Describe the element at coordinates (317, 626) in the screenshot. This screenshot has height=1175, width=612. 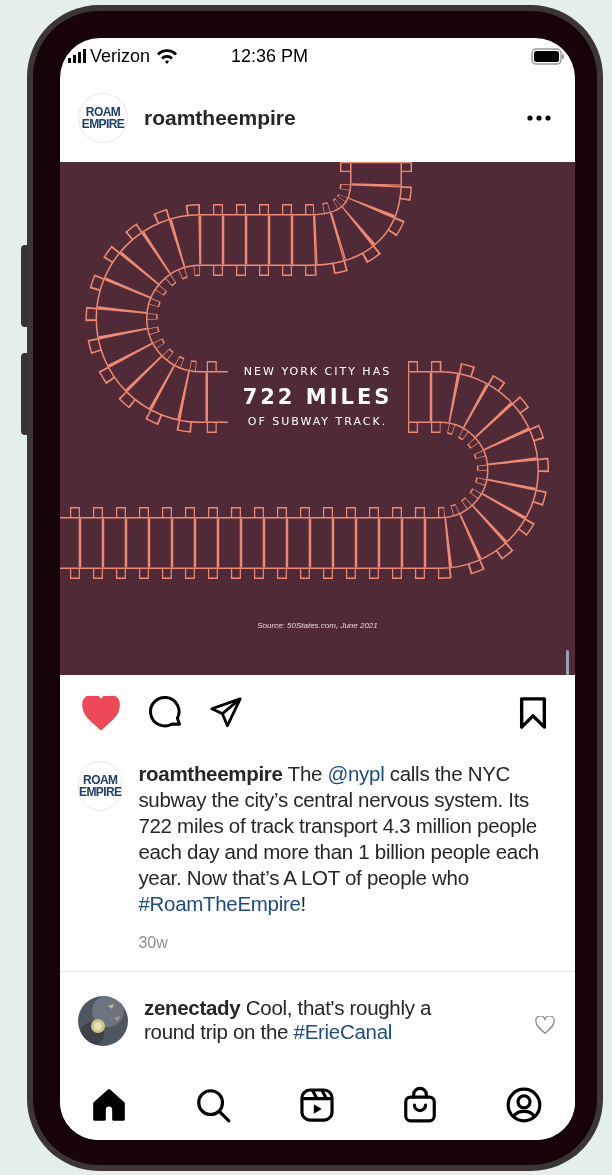
I see `source-text: Source: 50States.com, June 2021` at that location.